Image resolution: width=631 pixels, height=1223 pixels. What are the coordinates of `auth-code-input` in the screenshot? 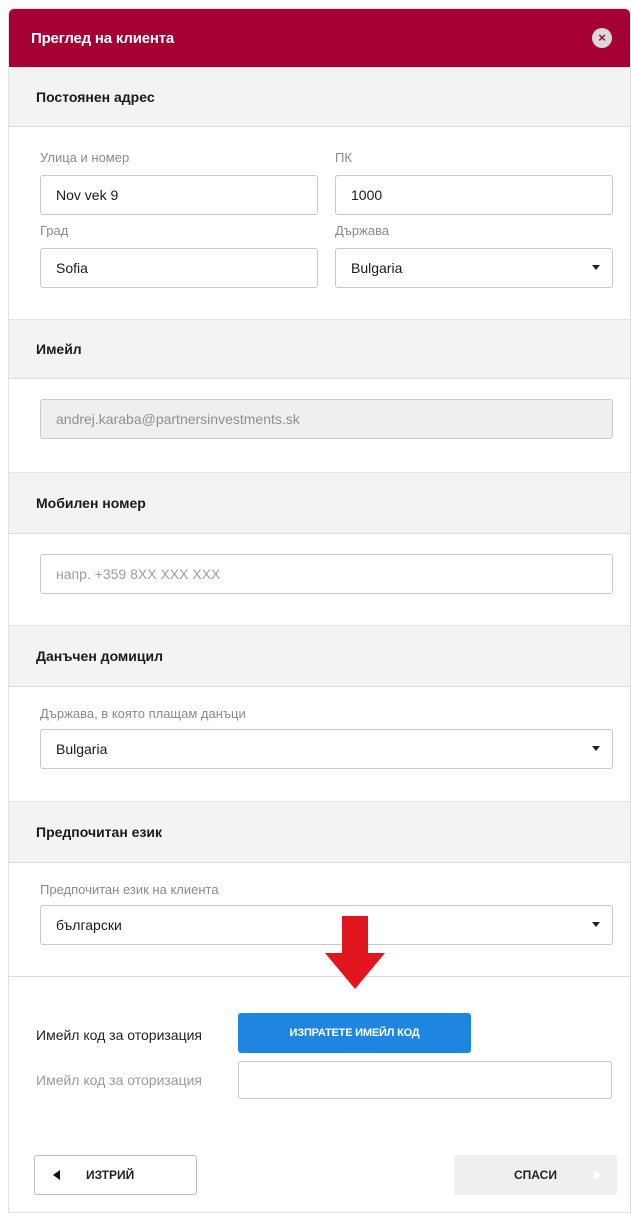 It's located at (425, 1080).